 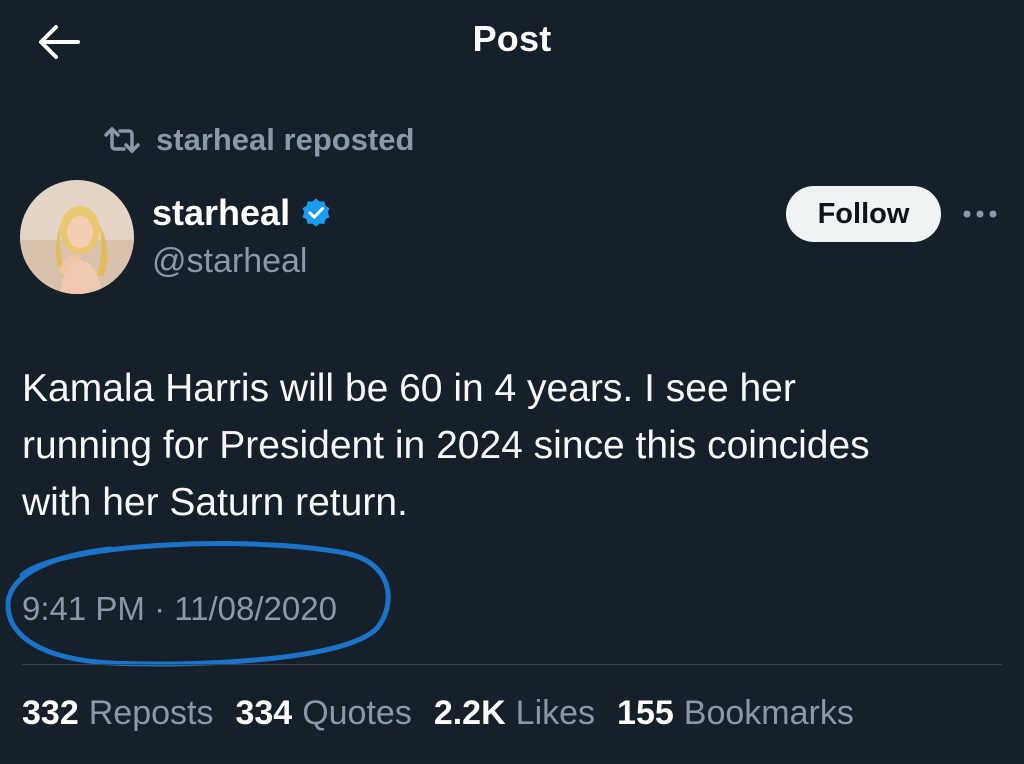 What do you see at coordinates (555, 713) in the screenshot?
I see `stat-label: Likes` at bounding box center [555, 713].